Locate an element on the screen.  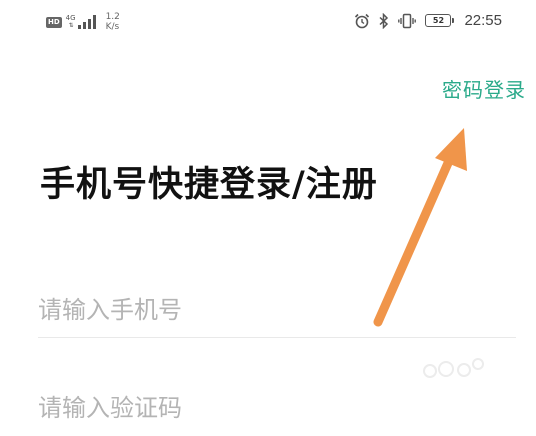
code-field is located at coordinates (277, 408).